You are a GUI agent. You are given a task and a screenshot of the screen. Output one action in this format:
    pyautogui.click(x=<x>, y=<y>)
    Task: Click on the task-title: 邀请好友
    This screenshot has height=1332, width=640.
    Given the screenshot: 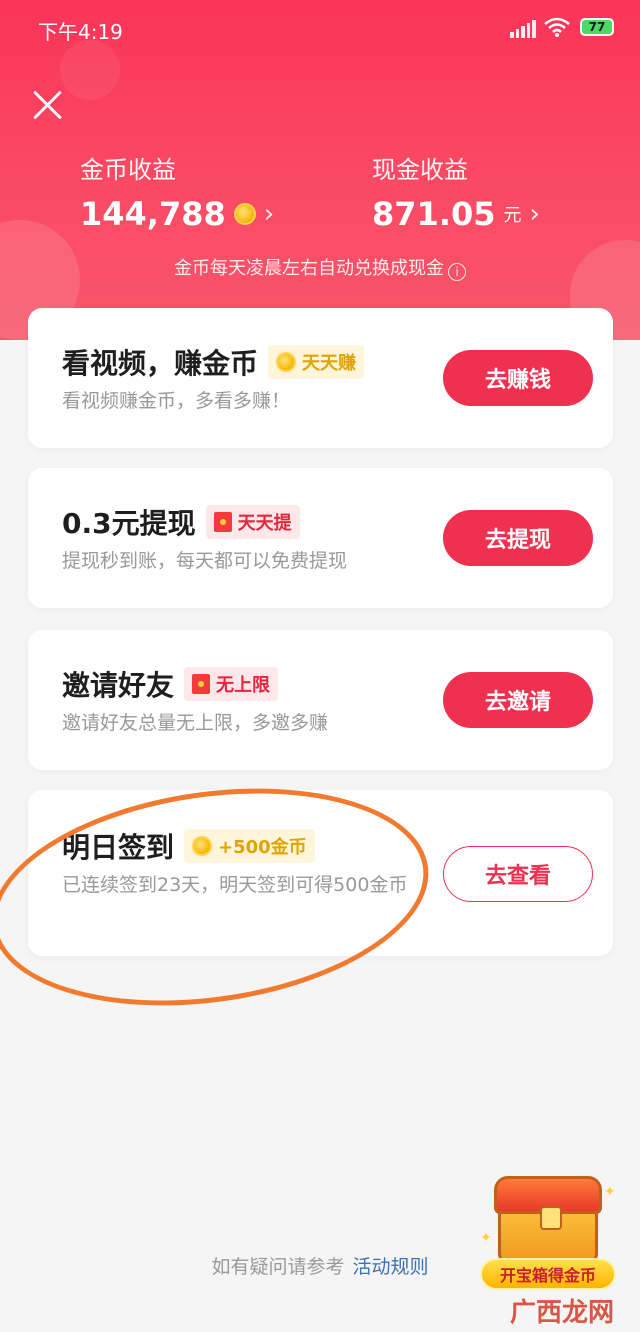 What is the action you would take?
    pyautogui.click(x=118, y=685)
    